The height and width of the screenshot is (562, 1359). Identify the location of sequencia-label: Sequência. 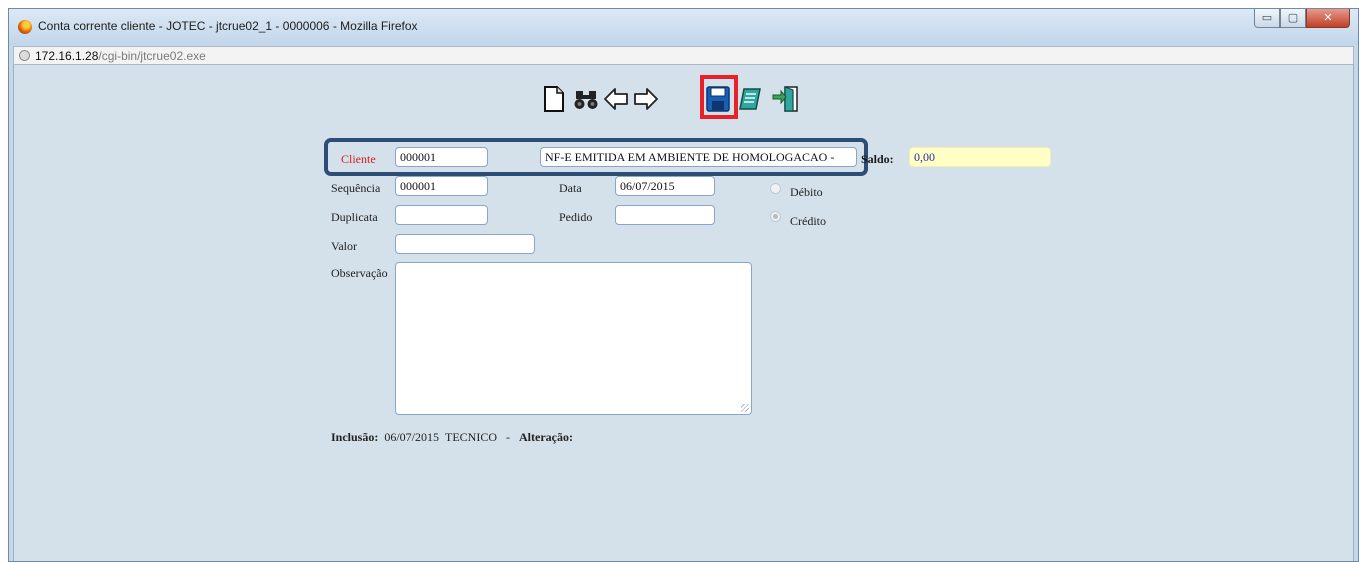
(356, 188).